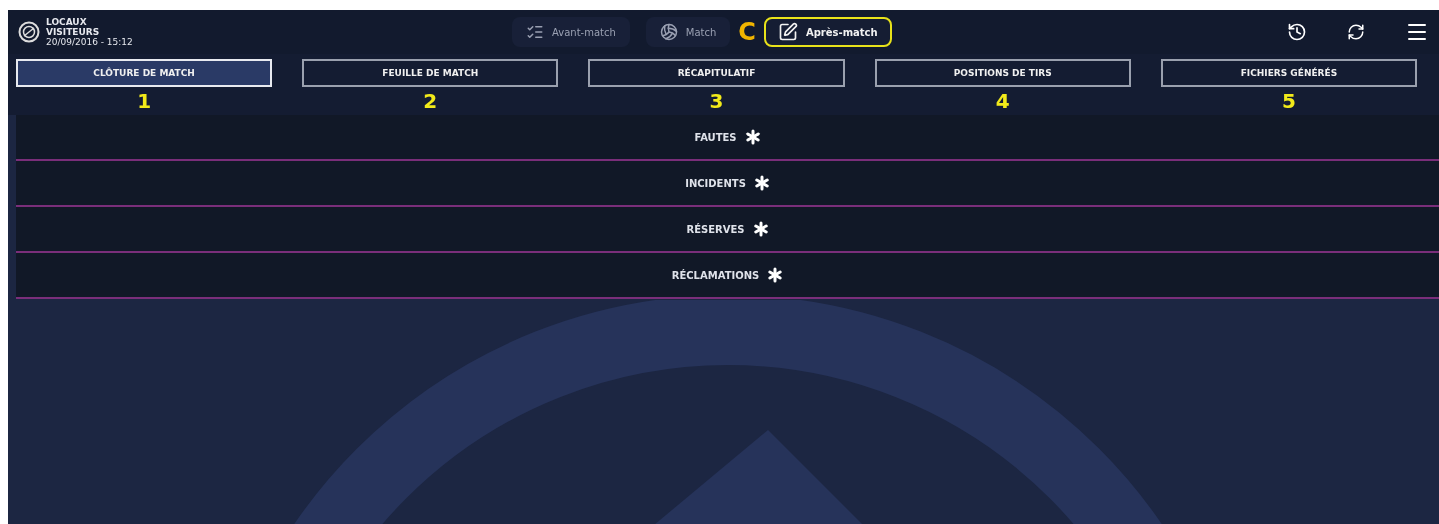 This screenshot has height=524, width=1439. What do you see at coordinates (1002, 73) in the screenshot?
I see `section-tab: POSITIONS DE TIRS` at bounding box center [1002, 73].